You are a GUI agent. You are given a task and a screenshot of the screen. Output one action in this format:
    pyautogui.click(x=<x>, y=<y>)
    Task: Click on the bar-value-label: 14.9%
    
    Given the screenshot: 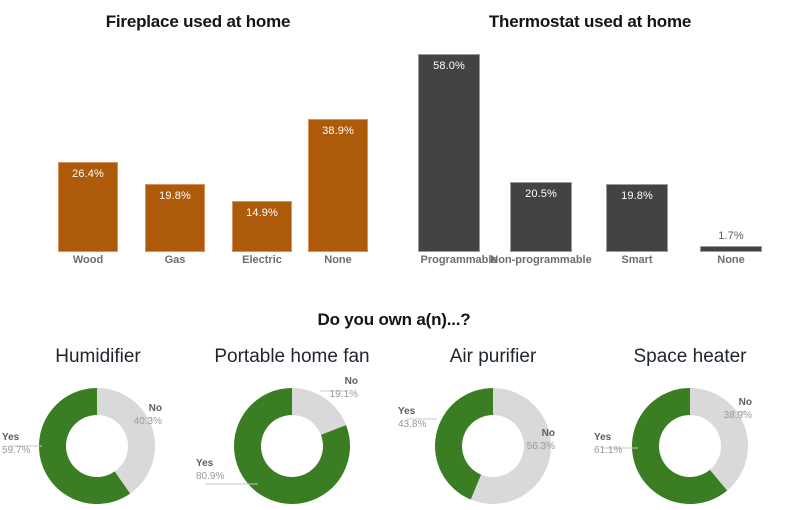 What is the action you would take?
    pyautogui.click(x=262, y=213)
    